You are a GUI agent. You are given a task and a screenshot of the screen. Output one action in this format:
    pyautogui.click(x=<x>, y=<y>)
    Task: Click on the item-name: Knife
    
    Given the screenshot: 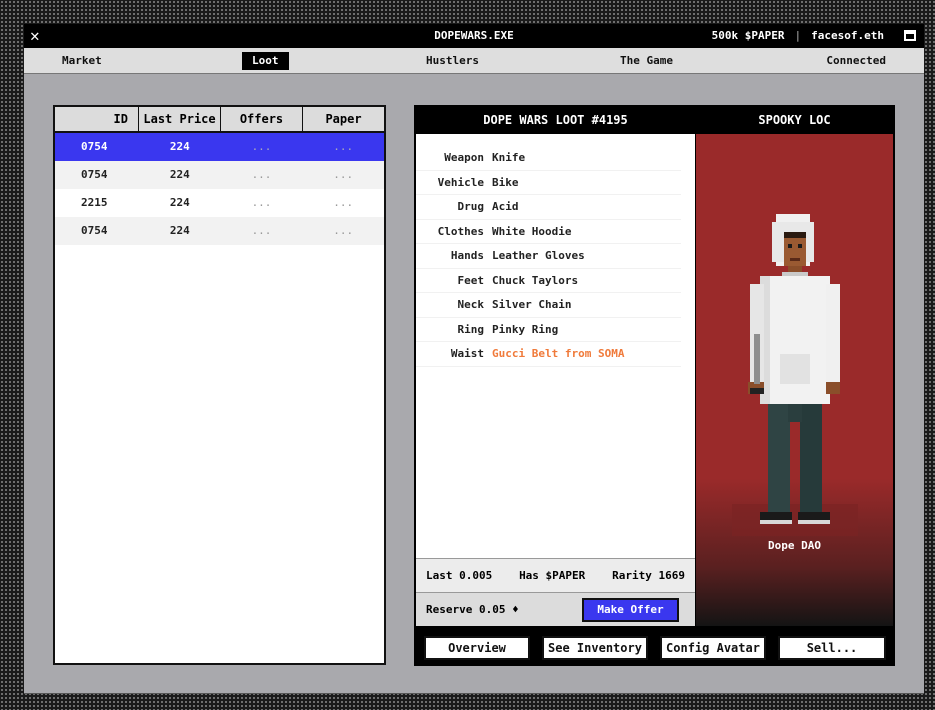 What is the action you would take?
    pyautogui.click(x=509, y=157)
    